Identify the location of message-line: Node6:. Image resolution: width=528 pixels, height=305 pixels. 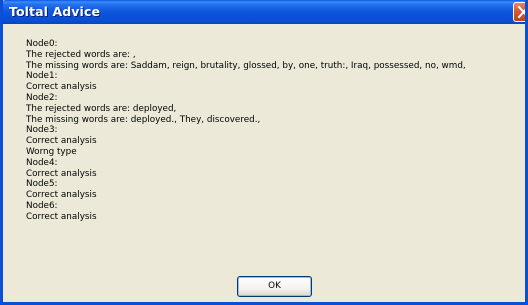
(42, 205).